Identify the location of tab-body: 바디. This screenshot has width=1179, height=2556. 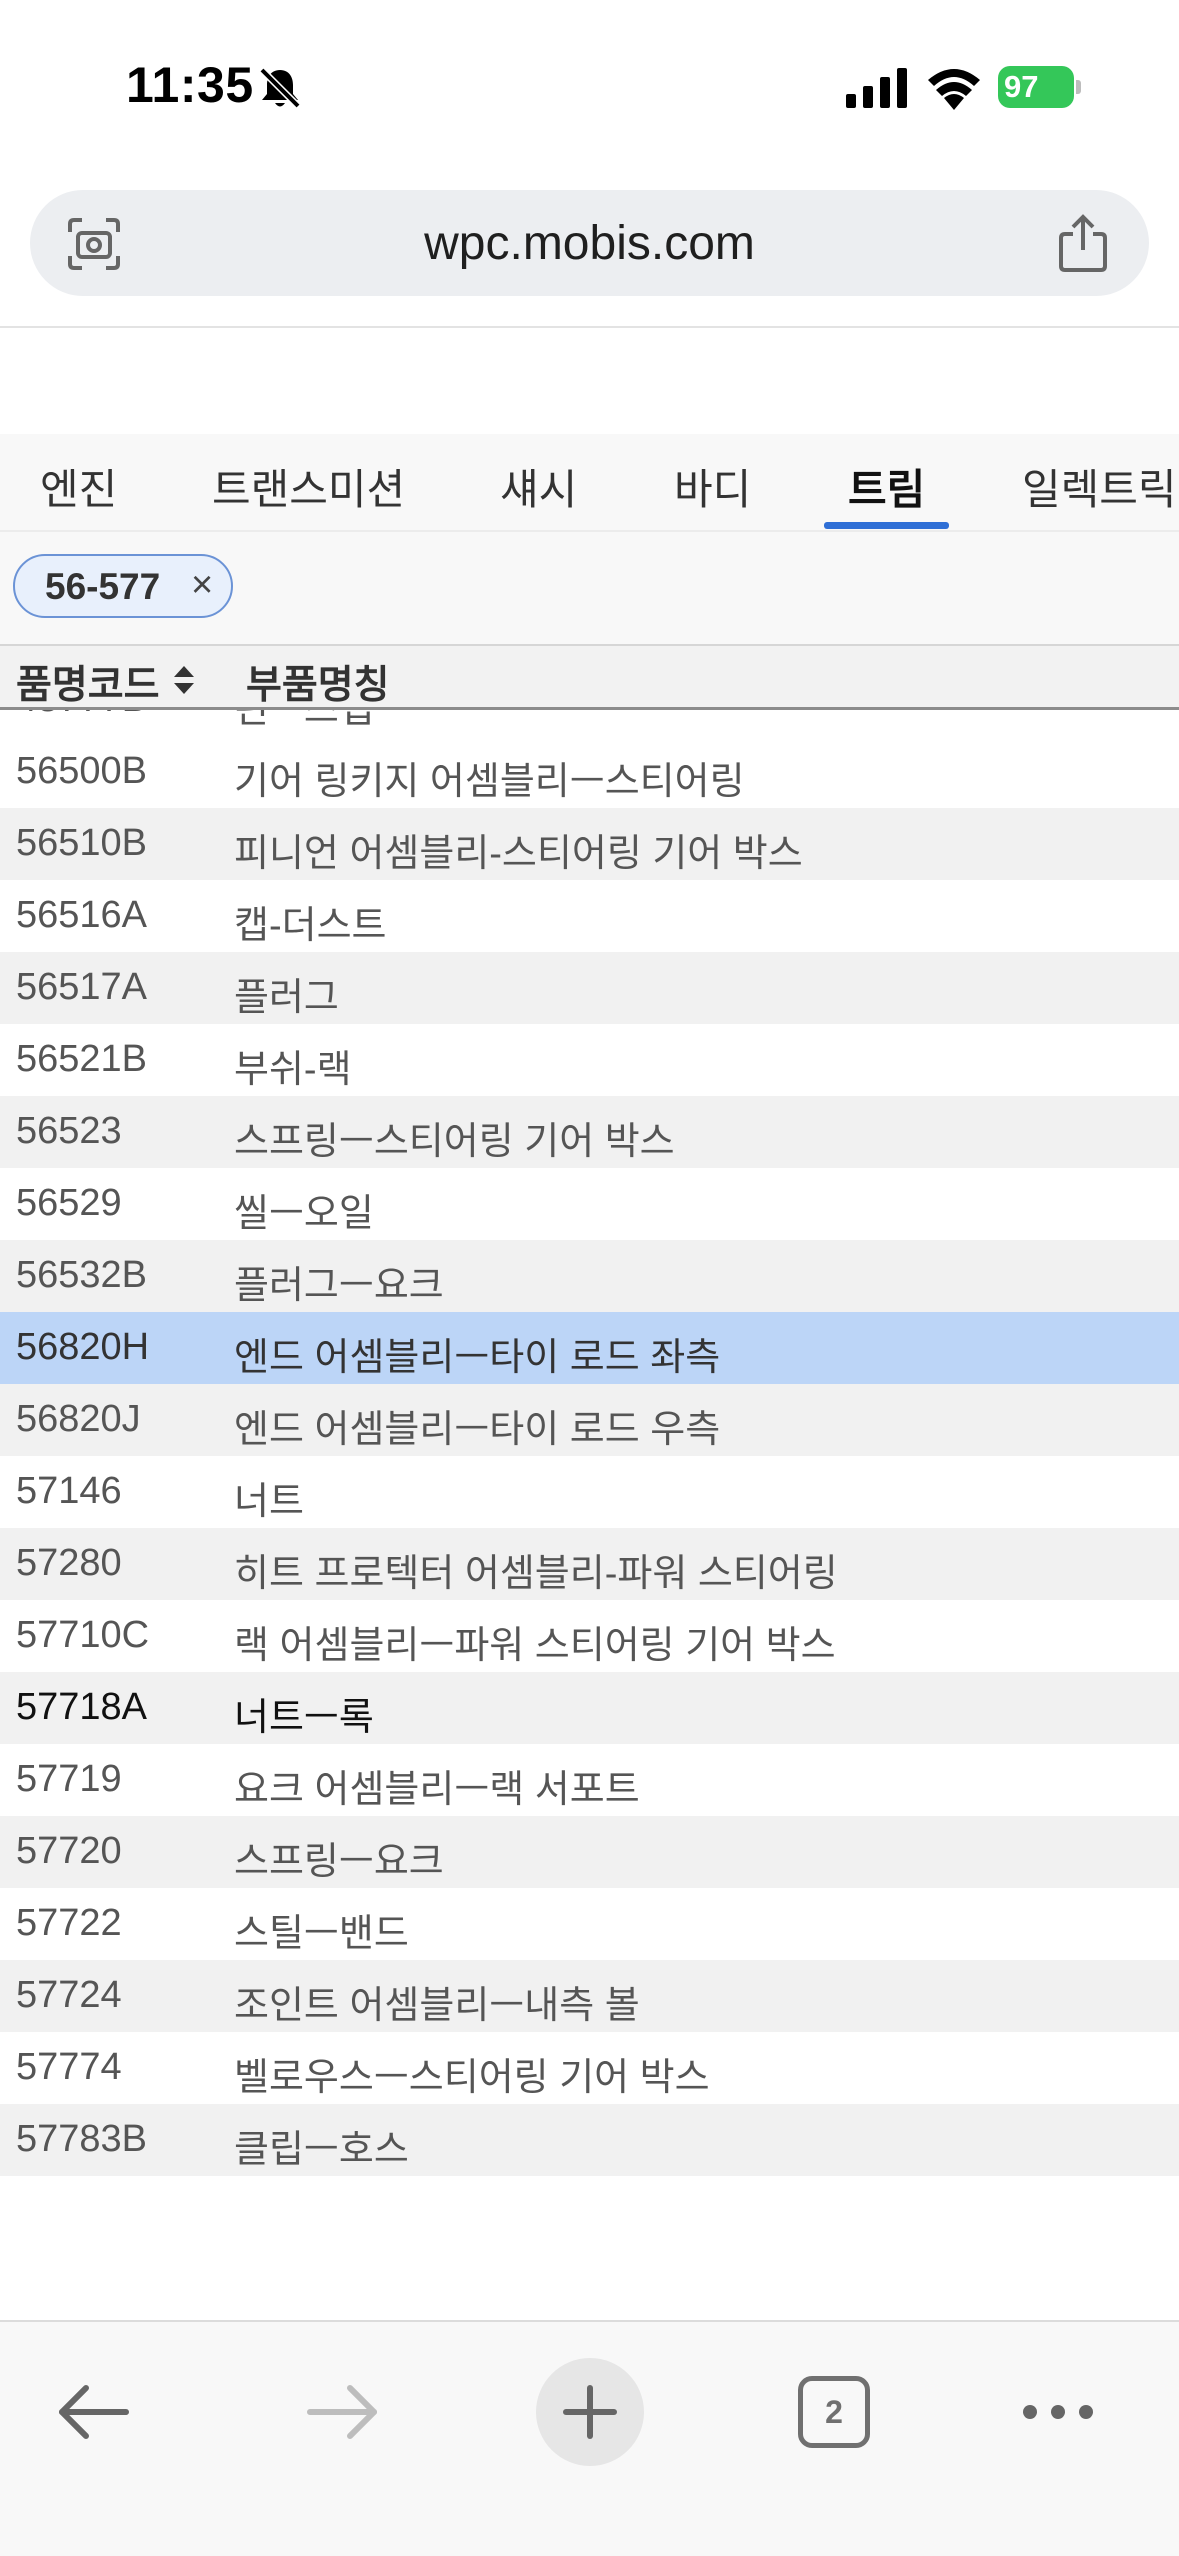
(712, 486).